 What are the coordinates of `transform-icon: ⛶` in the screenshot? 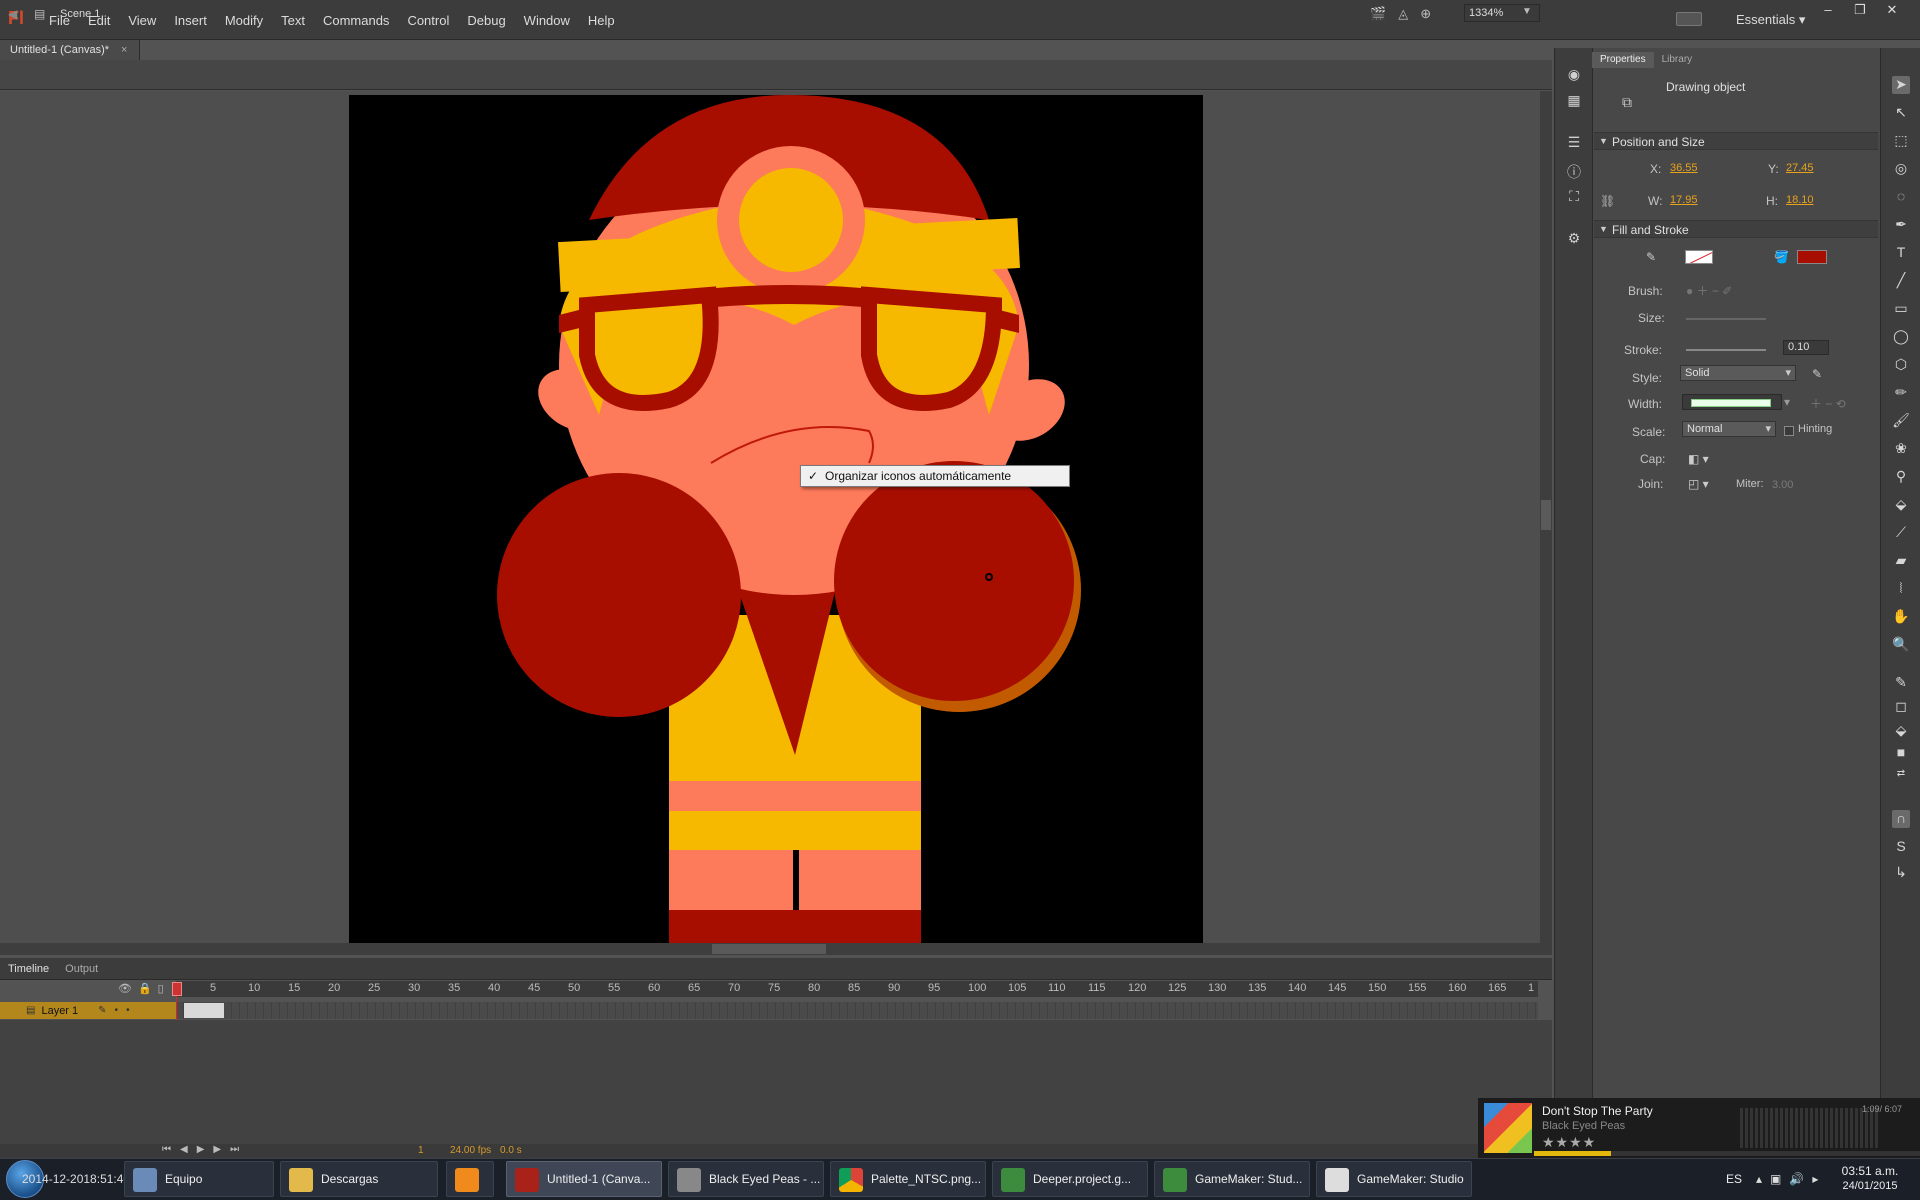 It's located at (1574, 197).